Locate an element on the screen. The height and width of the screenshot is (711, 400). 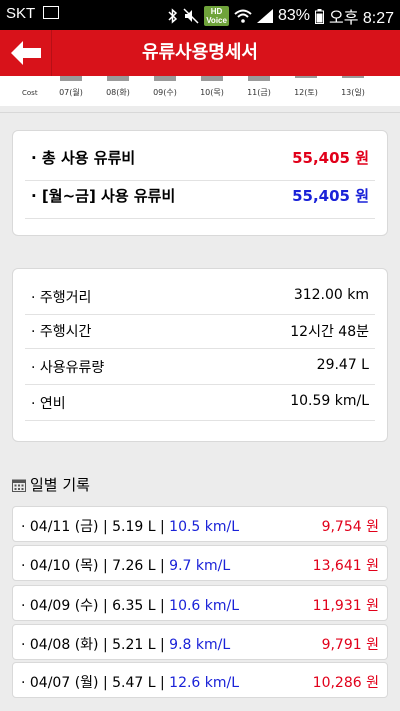
fuel-efficiency-value: 10.59 km/L is located at coordinates (329, 401).